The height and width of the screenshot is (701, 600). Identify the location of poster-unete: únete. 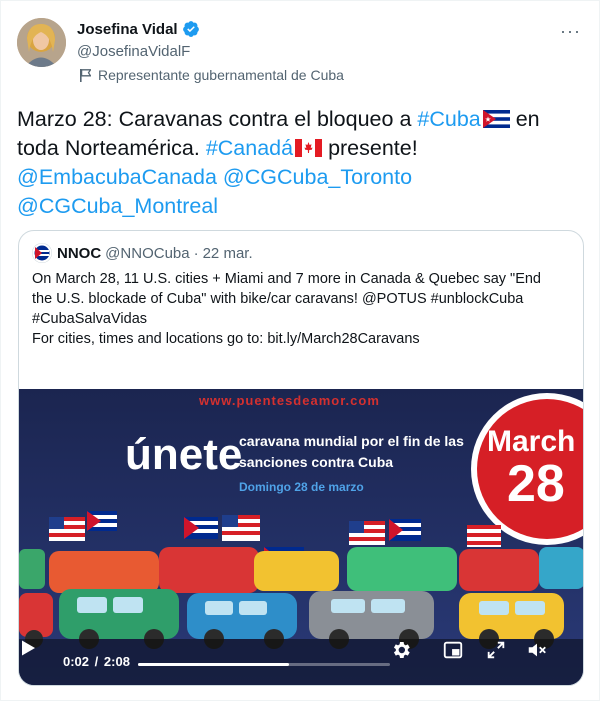
(183, 454).